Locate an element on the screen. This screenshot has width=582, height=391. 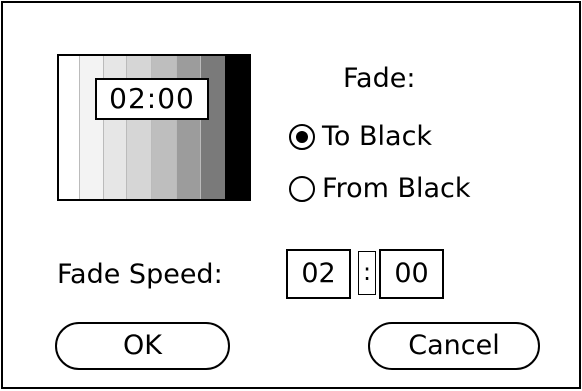
radio-to-black-label: To Black is located at coordinates (377, 136).